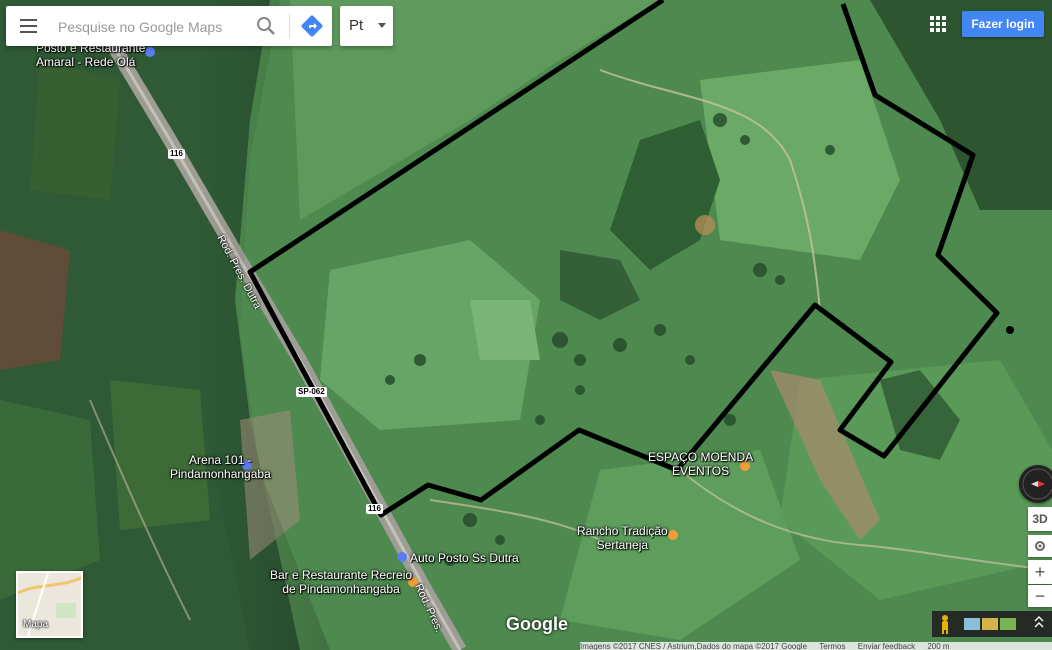  Describe the element at coordinates (622, 538) in the screenshot. I see `place-label-rancho: Rancho Tradição Sertaneja` at that location.